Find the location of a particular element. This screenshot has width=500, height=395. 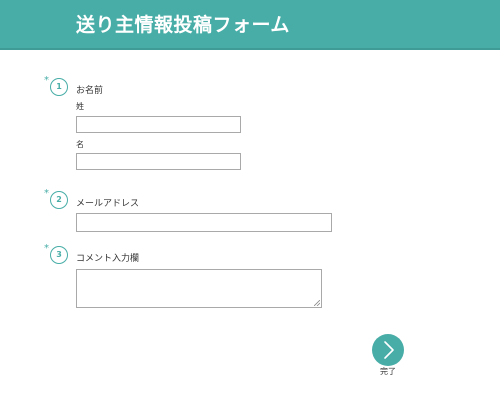

email-input is located at coordinates (204, 222).